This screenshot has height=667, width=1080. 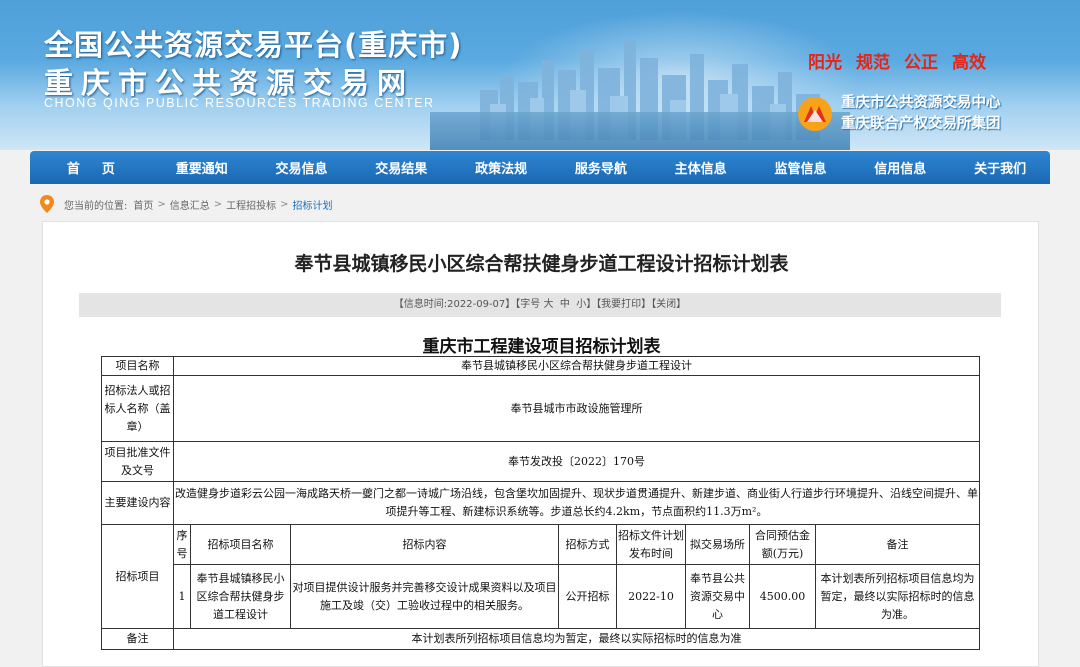 I want to click on table-row: 项目名称 奉节县城镇移民小区综合帮扶健身步道工程设计, so click(x=540, y=366).